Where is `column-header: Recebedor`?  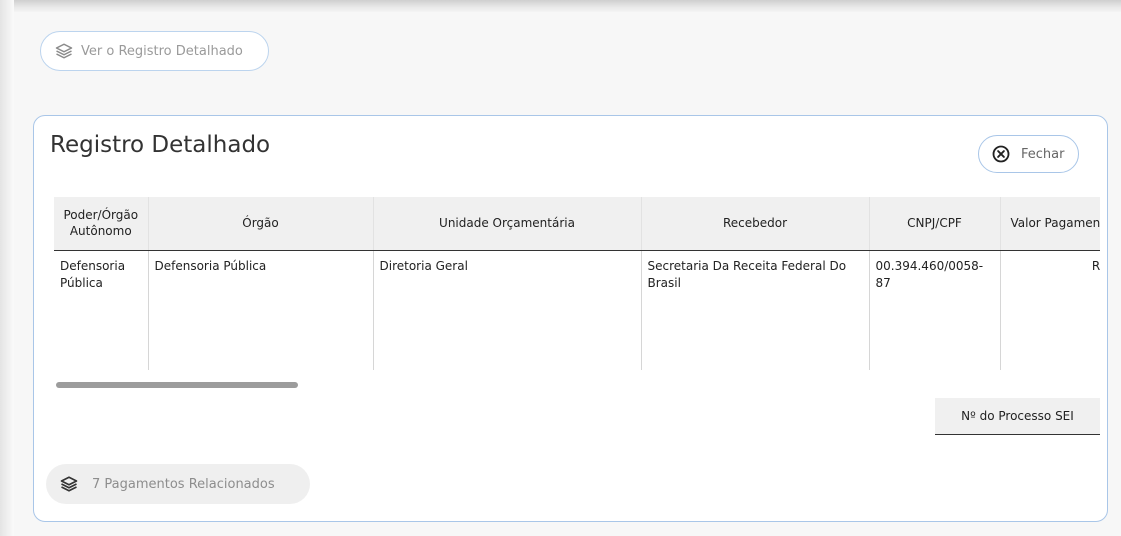
column-header: Recebedor is located at coordinates (755, 224).